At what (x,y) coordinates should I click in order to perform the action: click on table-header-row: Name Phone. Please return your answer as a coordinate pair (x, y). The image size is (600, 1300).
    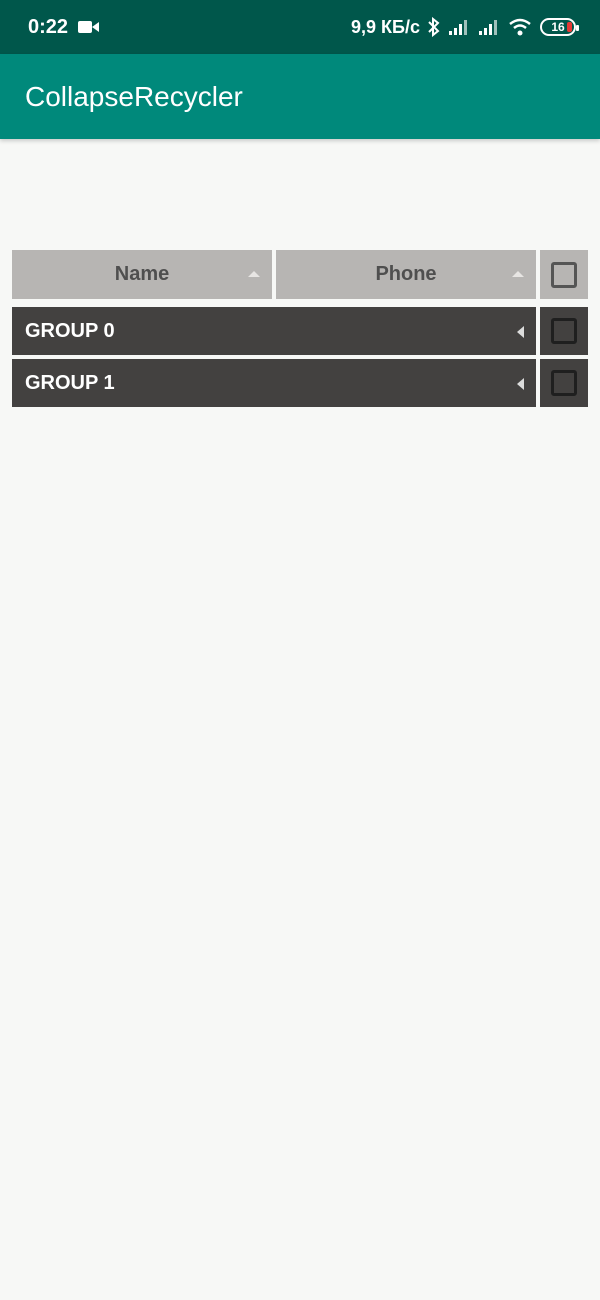
    Looking at the image, I should click on (300, 274).